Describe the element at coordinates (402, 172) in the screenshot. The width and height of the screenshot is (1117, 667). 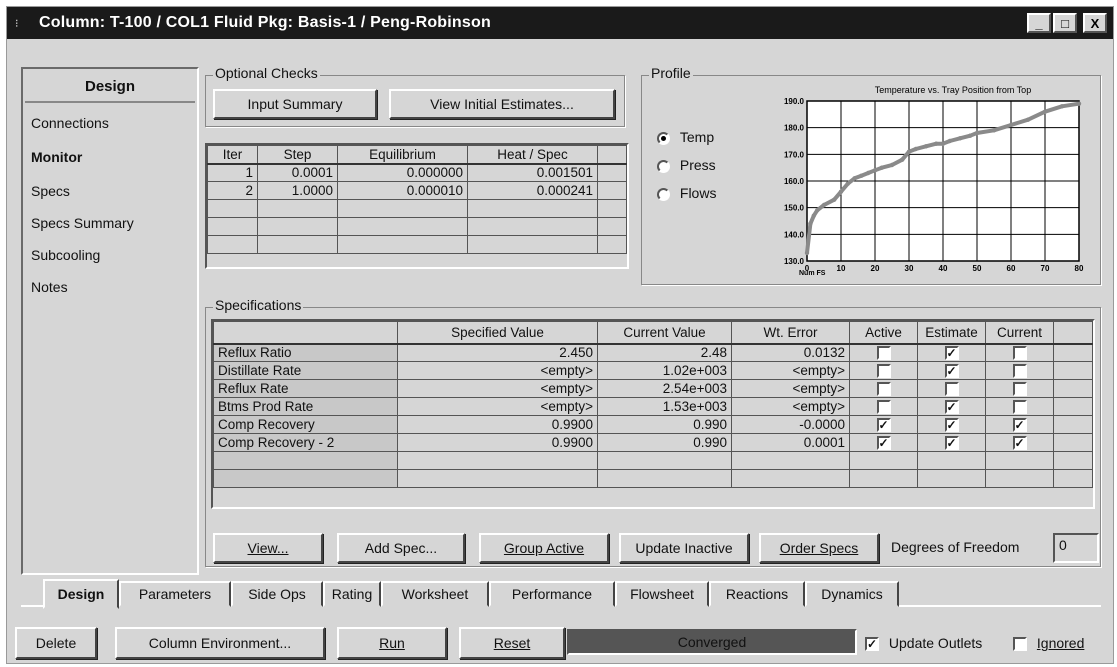
I see `equilibrium-cell: 0.000000` at that location.